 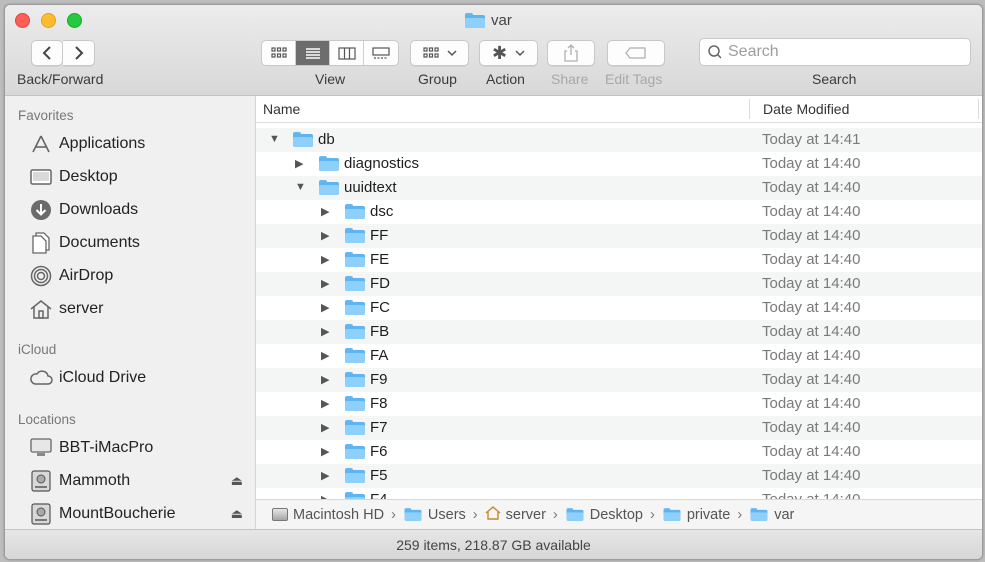 I want to click on table-row: ▶ FF Today at 14:40, so click(x=619, y=236).